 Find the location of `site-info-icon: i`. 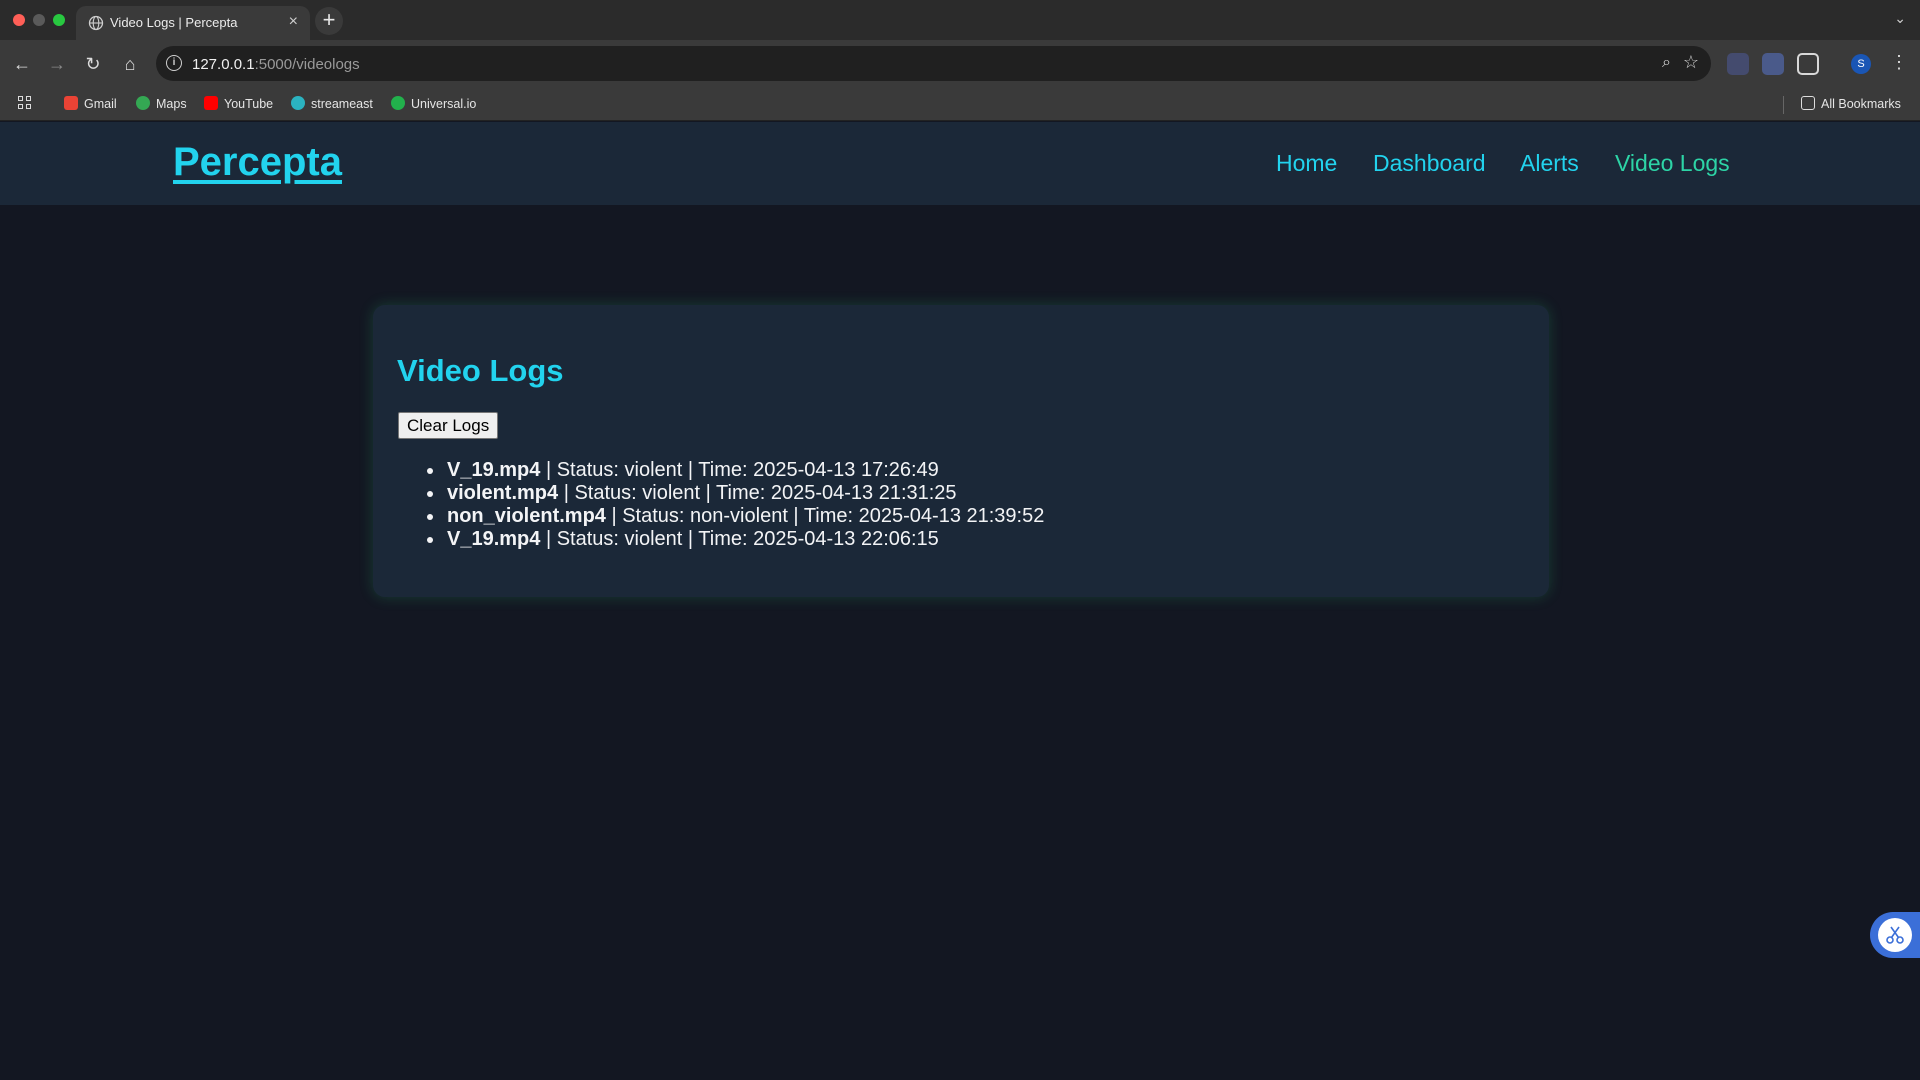

site-info-icon: i is located at coordinates (174, 63).